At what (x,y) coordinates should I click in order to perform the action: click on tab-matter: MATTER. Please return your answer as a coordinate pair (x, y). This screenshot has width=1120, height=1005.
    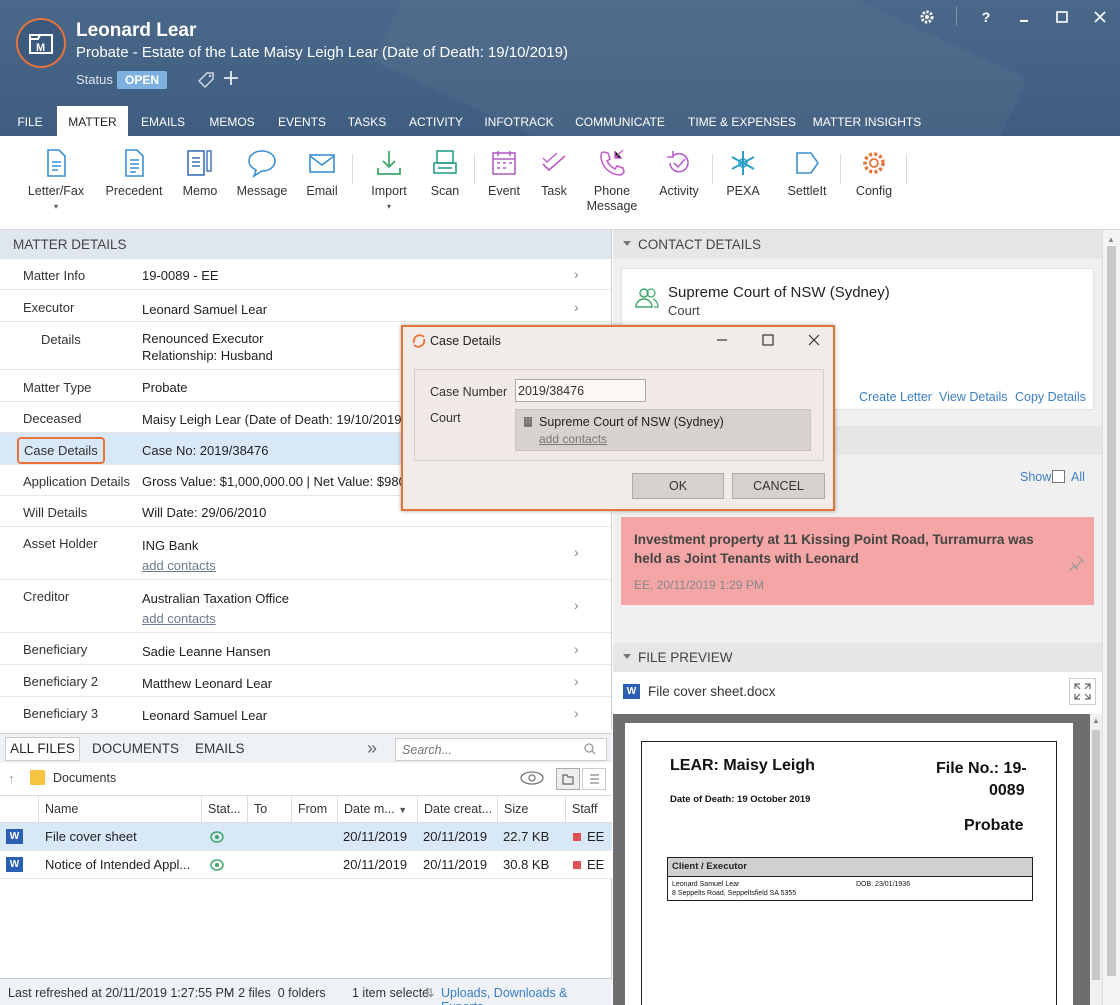
    Looking at the image, I should click on (92, 121).